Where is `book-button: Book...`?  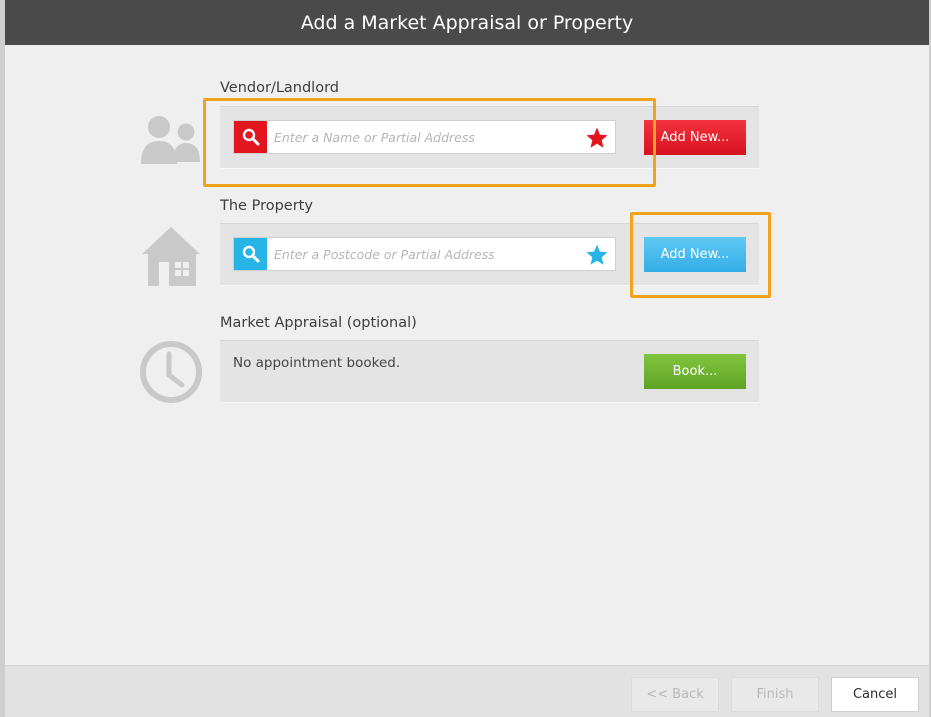
book-button: Book... is located at coordinates (695, 371).